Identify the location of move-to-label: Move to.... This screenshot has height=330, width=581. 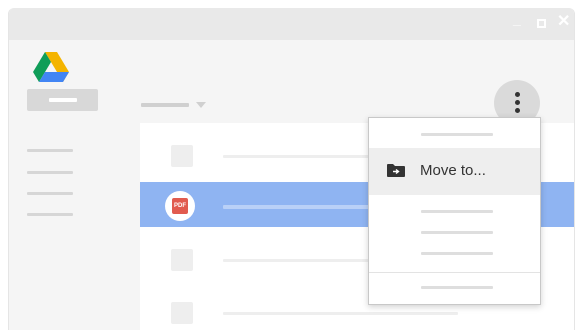
(453, 170).